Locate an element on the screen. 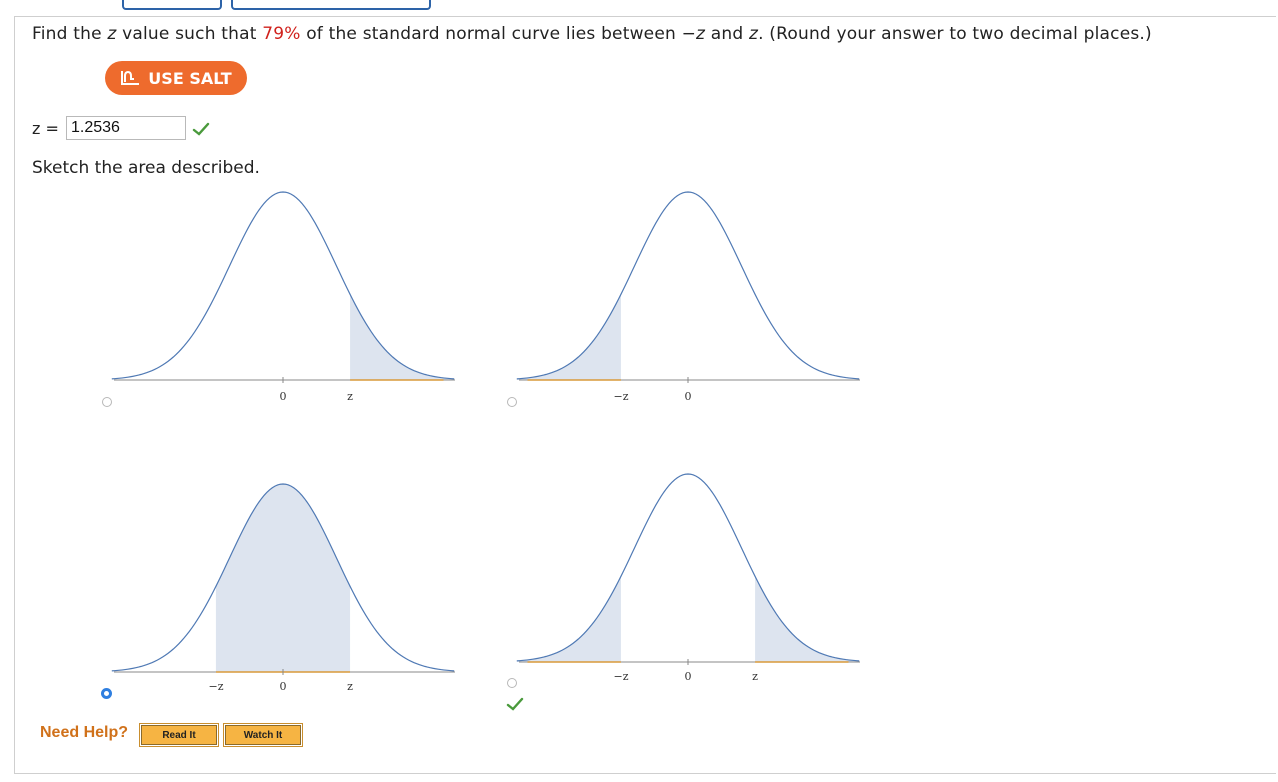 The width and height of the screenshot is (1278, 782). need-help-label: Need Help? is located at coordinates (84, 732).